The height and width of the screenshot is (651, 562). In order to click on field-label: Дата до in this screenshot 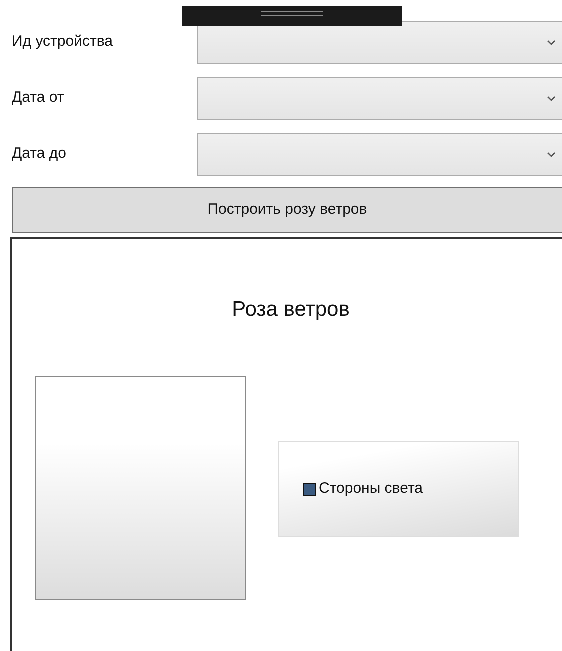, I will do `click(40, 154)`.